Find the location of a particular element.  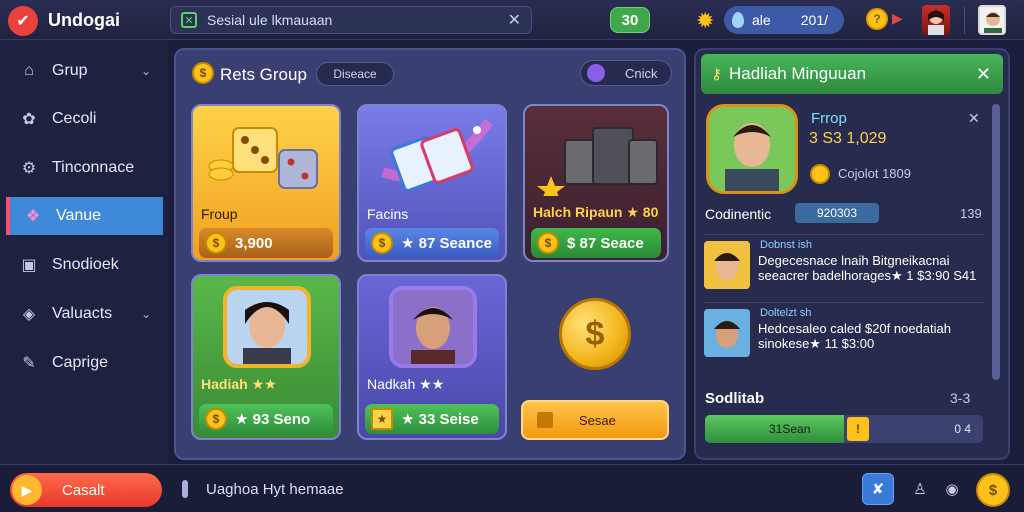

settings-button: ◉ is located at coordinates (952, 489).